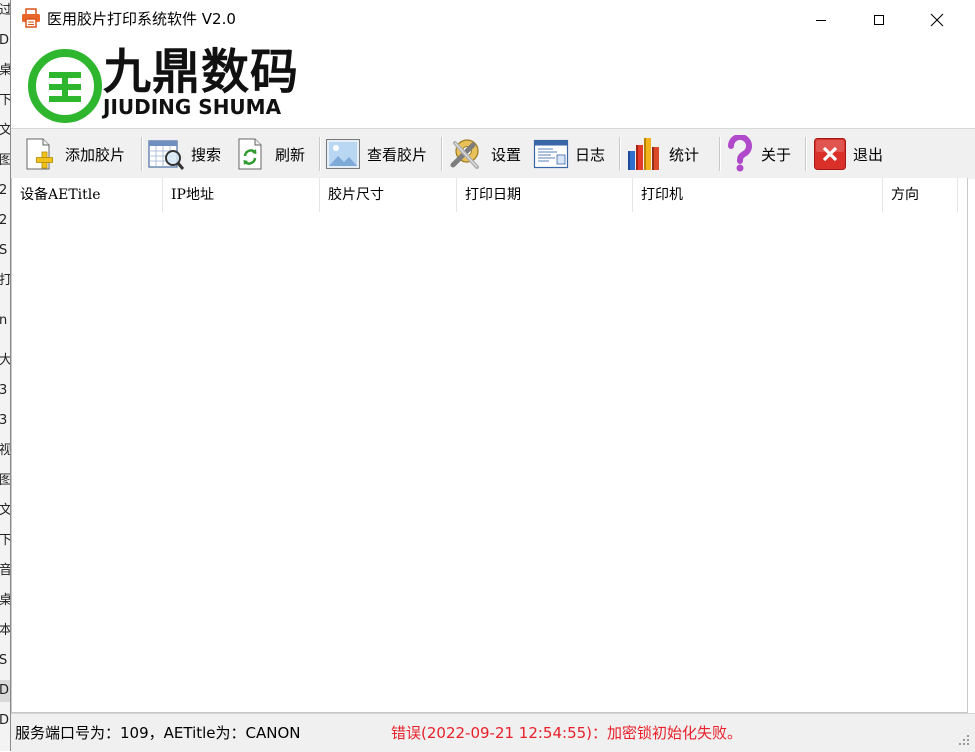 The image size is (975, 752). What do you see at coordinates (343, 154) in the screenshot?
I see `view-image-icon` at bounding box center [343, 154].